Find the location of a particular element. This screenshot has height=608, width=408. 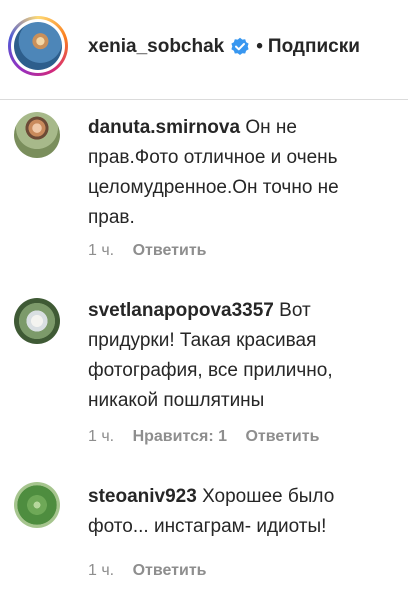

story-ring is located at coordinates (38, 46).